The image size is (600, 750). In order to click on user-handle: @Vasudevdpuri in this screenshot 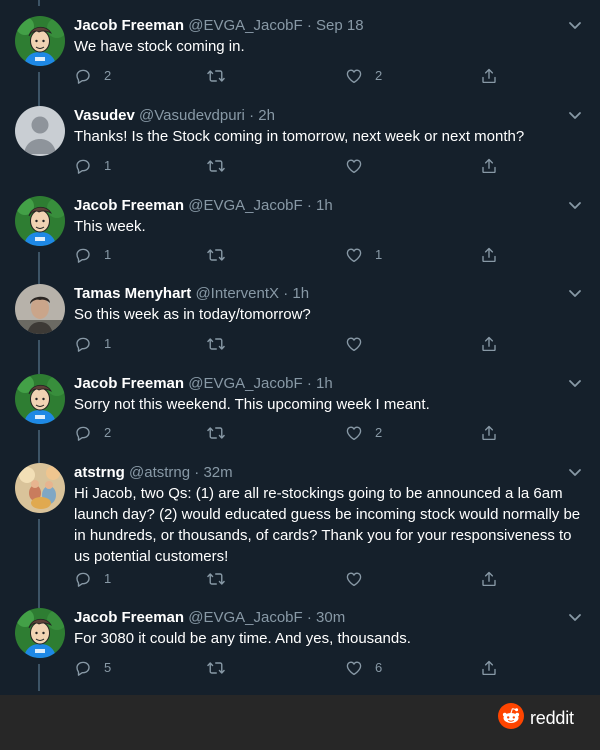, I will do `click(192, 115)`.